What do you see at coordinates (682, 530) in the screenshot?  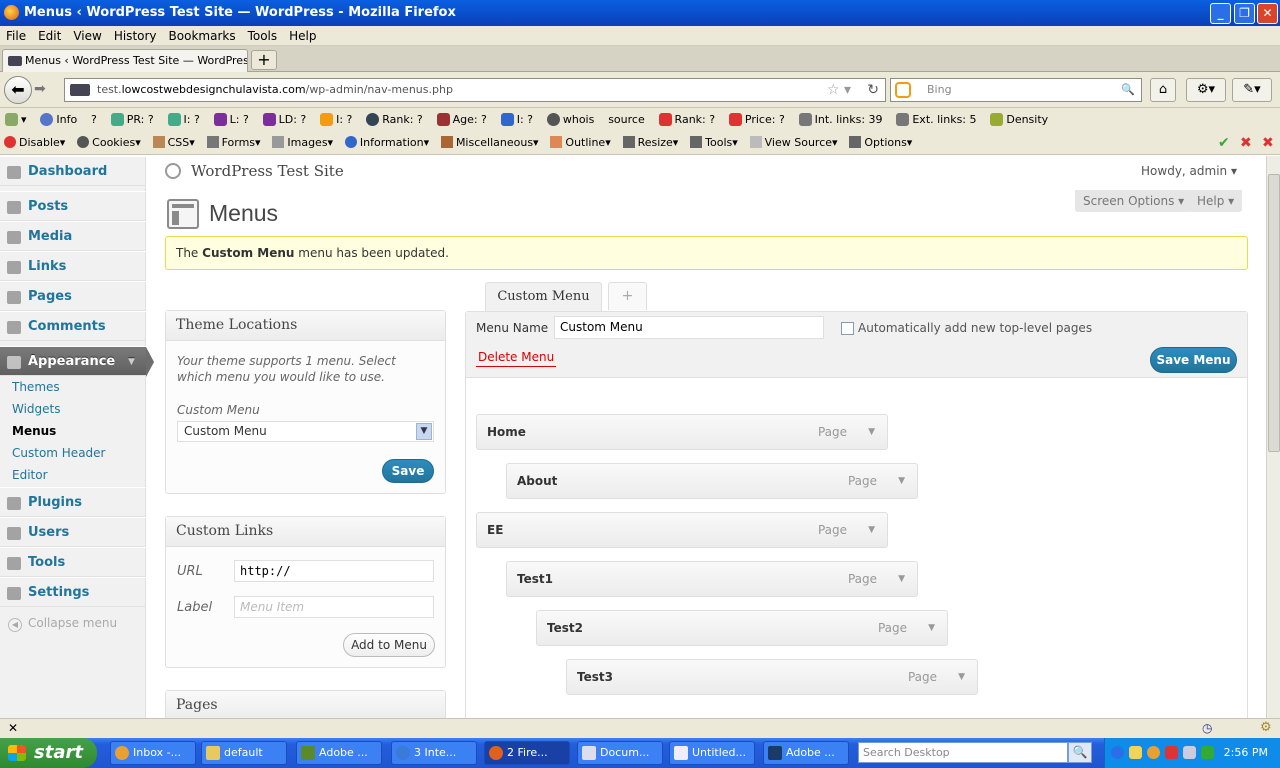 I see `menu-item-ee: EE Page ▼` at bounding box center [682, 530].